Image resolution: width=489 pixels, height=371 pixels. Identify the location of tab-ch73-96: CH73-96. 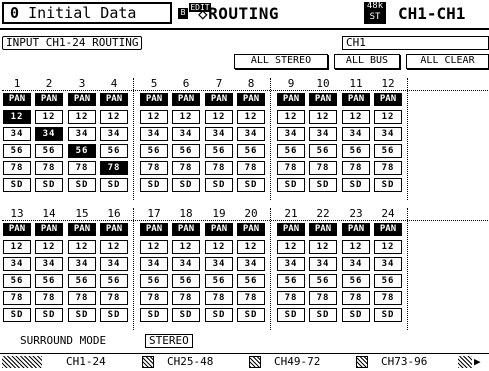
(404, 362).